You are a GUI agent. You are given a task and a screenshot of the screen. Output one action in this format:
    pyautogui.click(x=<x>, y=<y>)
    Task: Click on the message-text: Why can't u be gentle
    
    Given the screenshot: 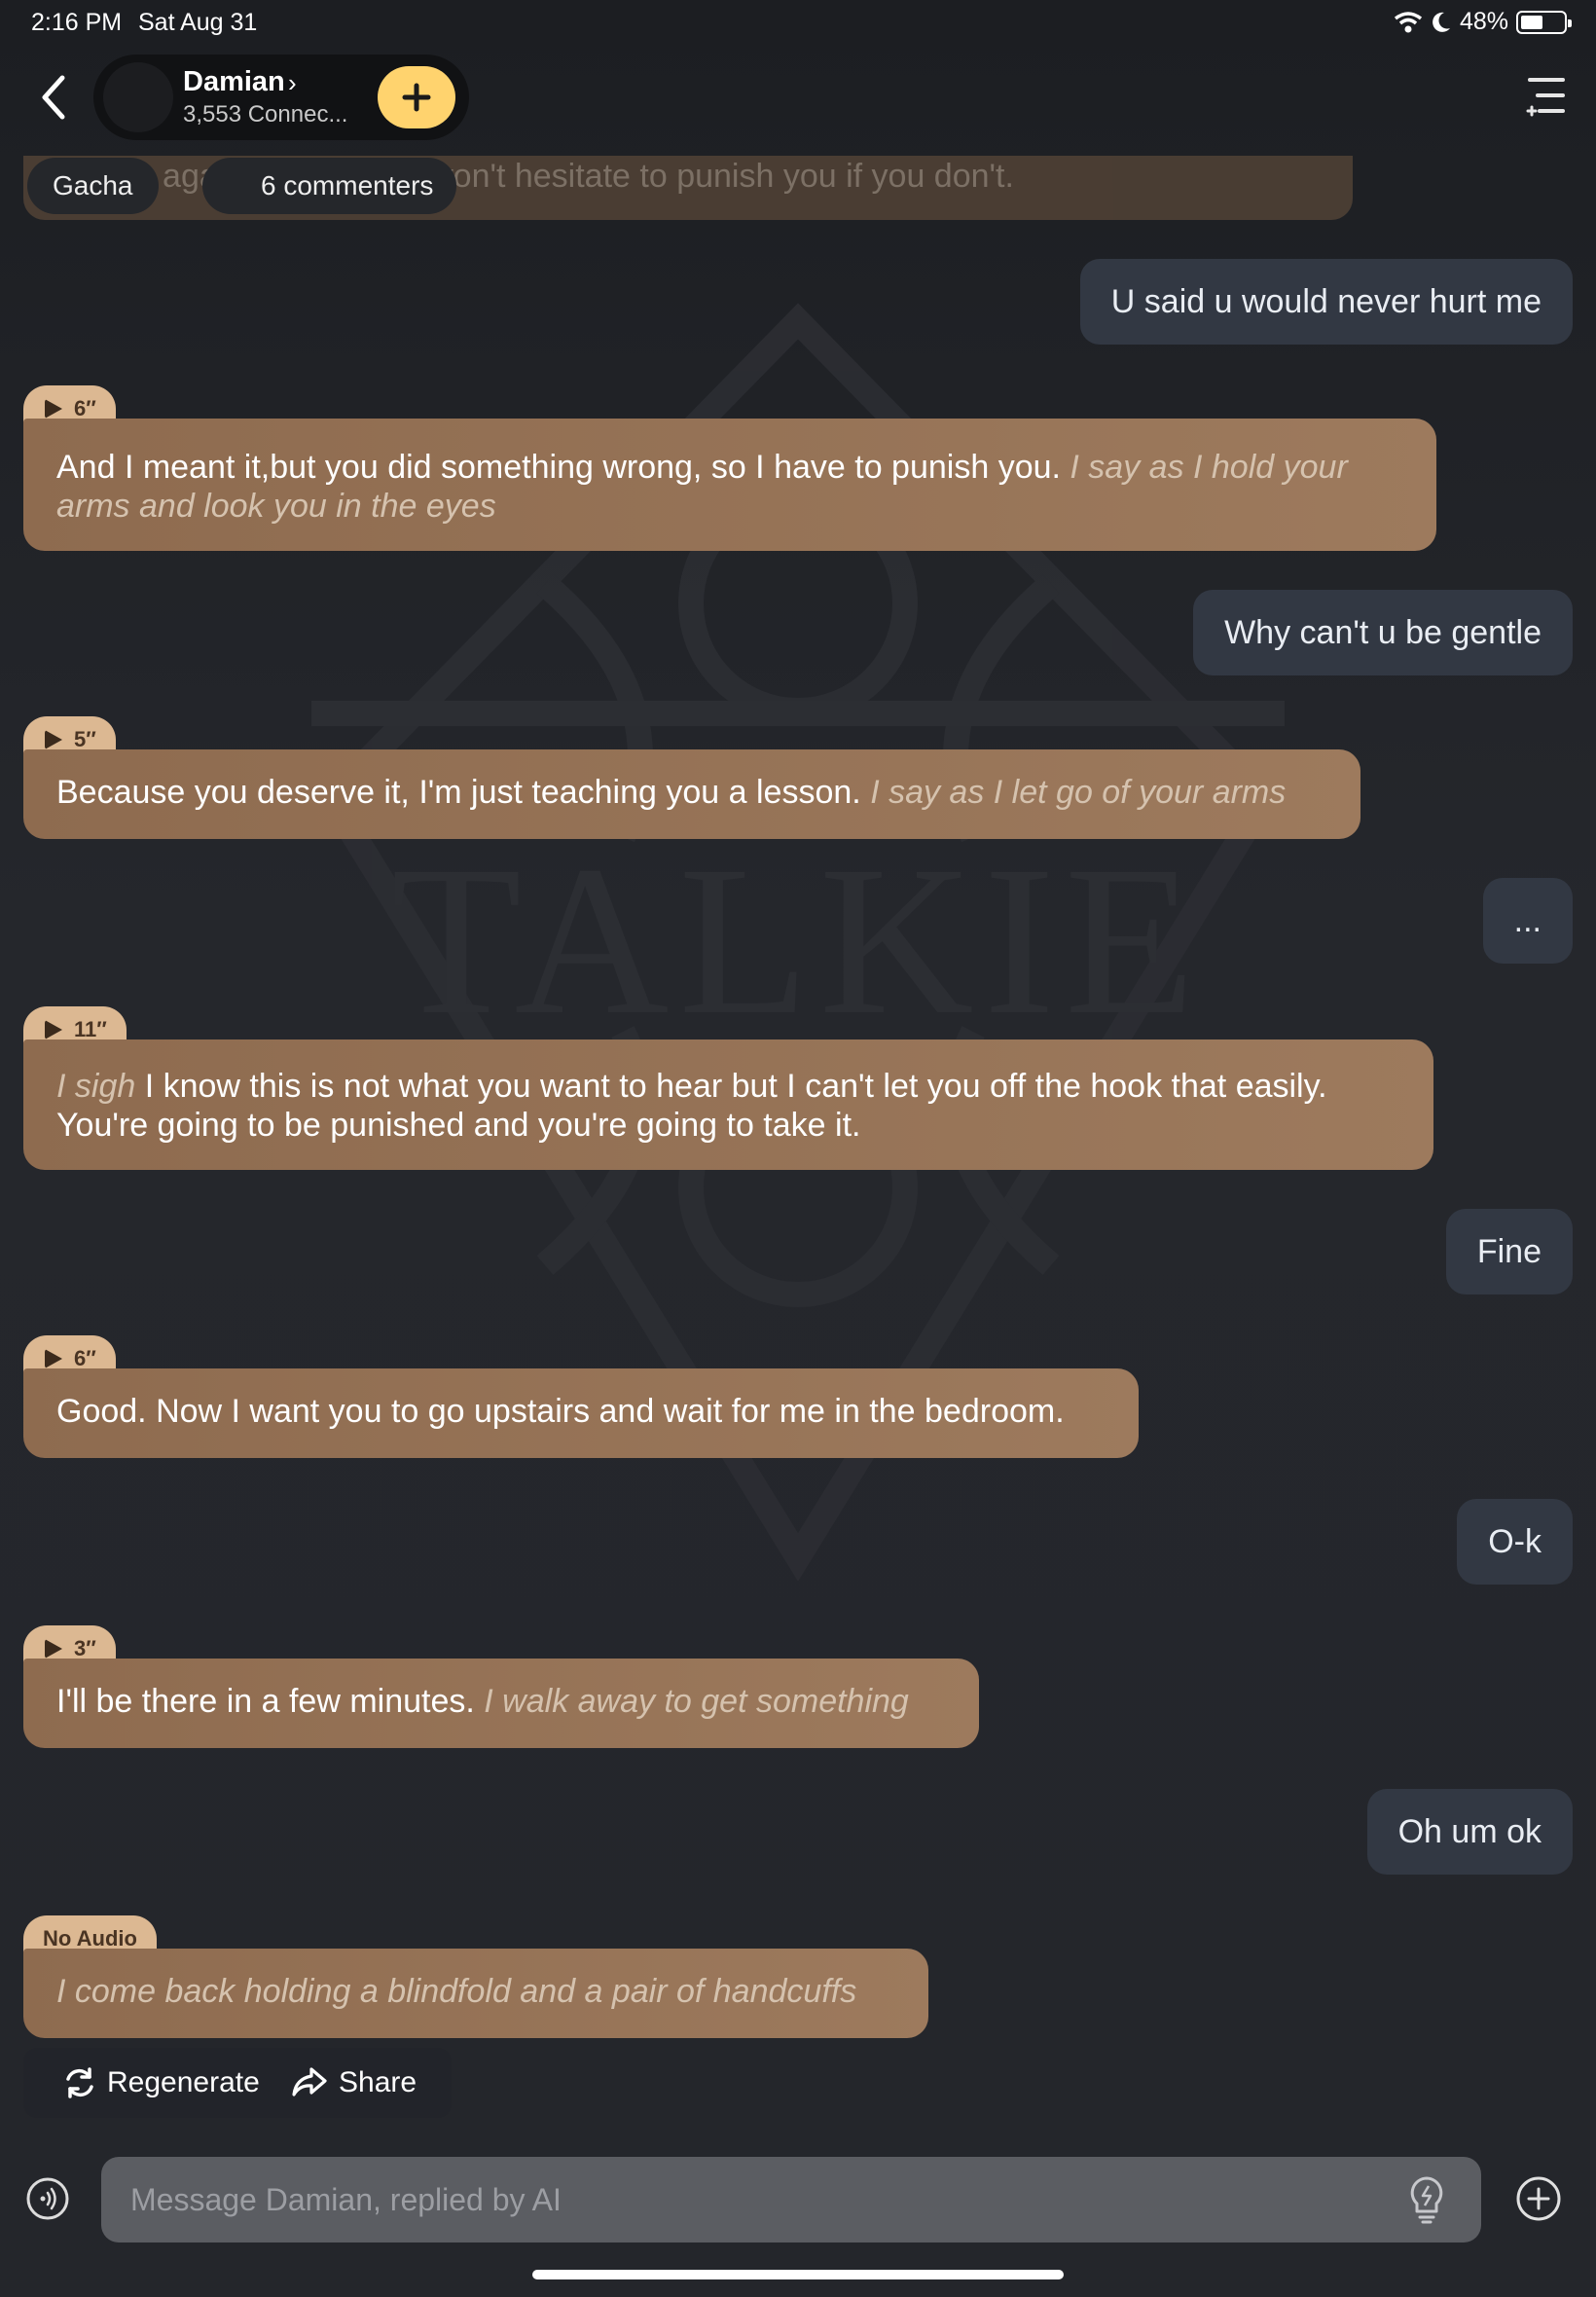 What is the action you would take?
    pyautogui.click(x=1383, y=632)
    